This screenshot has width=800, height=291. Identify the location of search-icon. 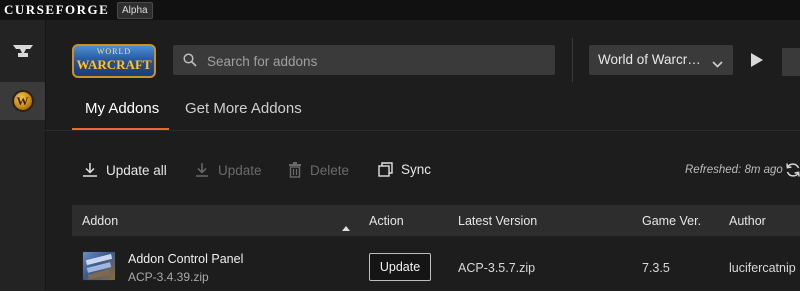
(190, 62).